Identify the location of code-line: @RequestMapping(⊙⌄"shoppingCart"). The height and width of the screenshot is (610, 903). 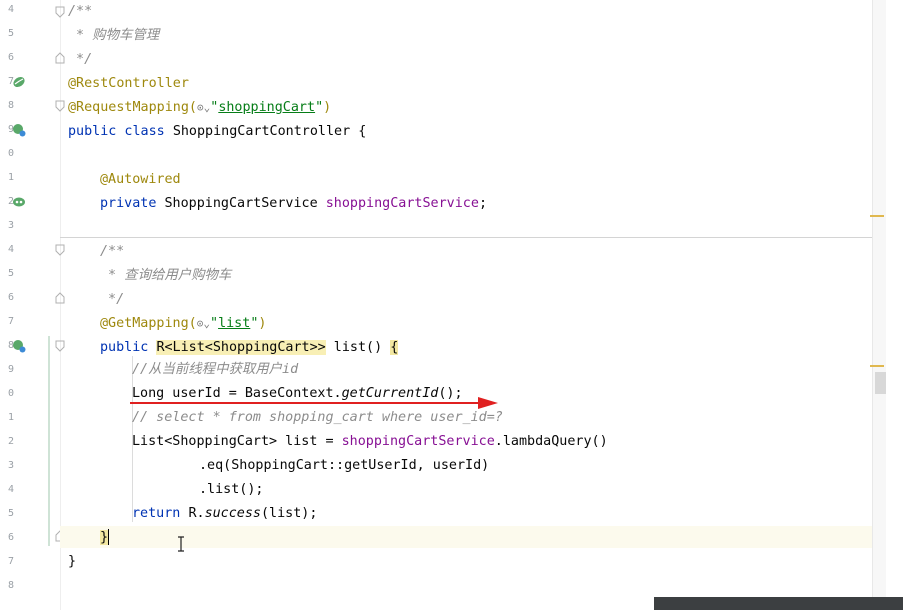
(199, 108).